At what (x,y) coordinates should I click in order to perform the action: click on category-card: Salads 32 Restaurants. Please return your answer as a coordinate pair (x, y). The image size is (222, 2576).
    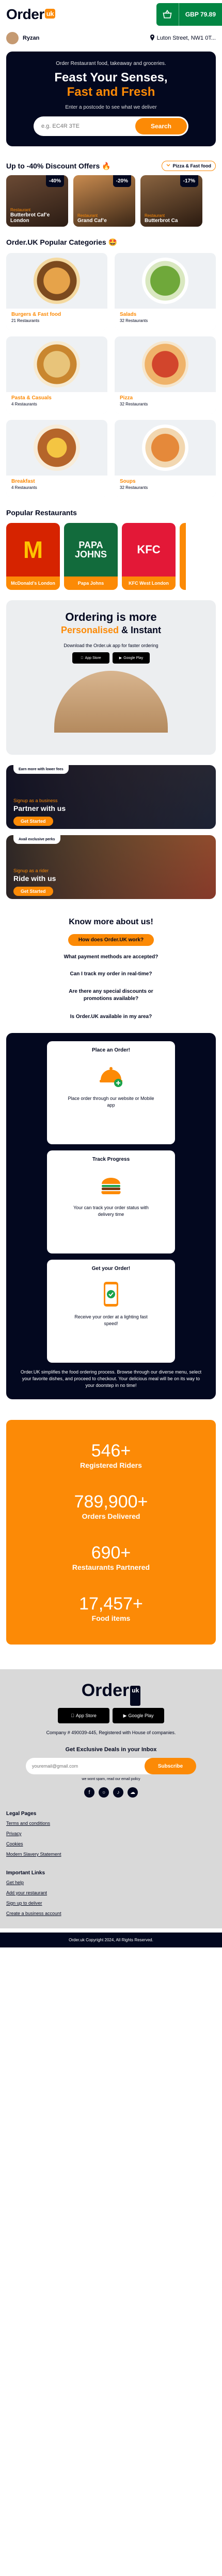
    Looking at the image, I should click on (165, 291).